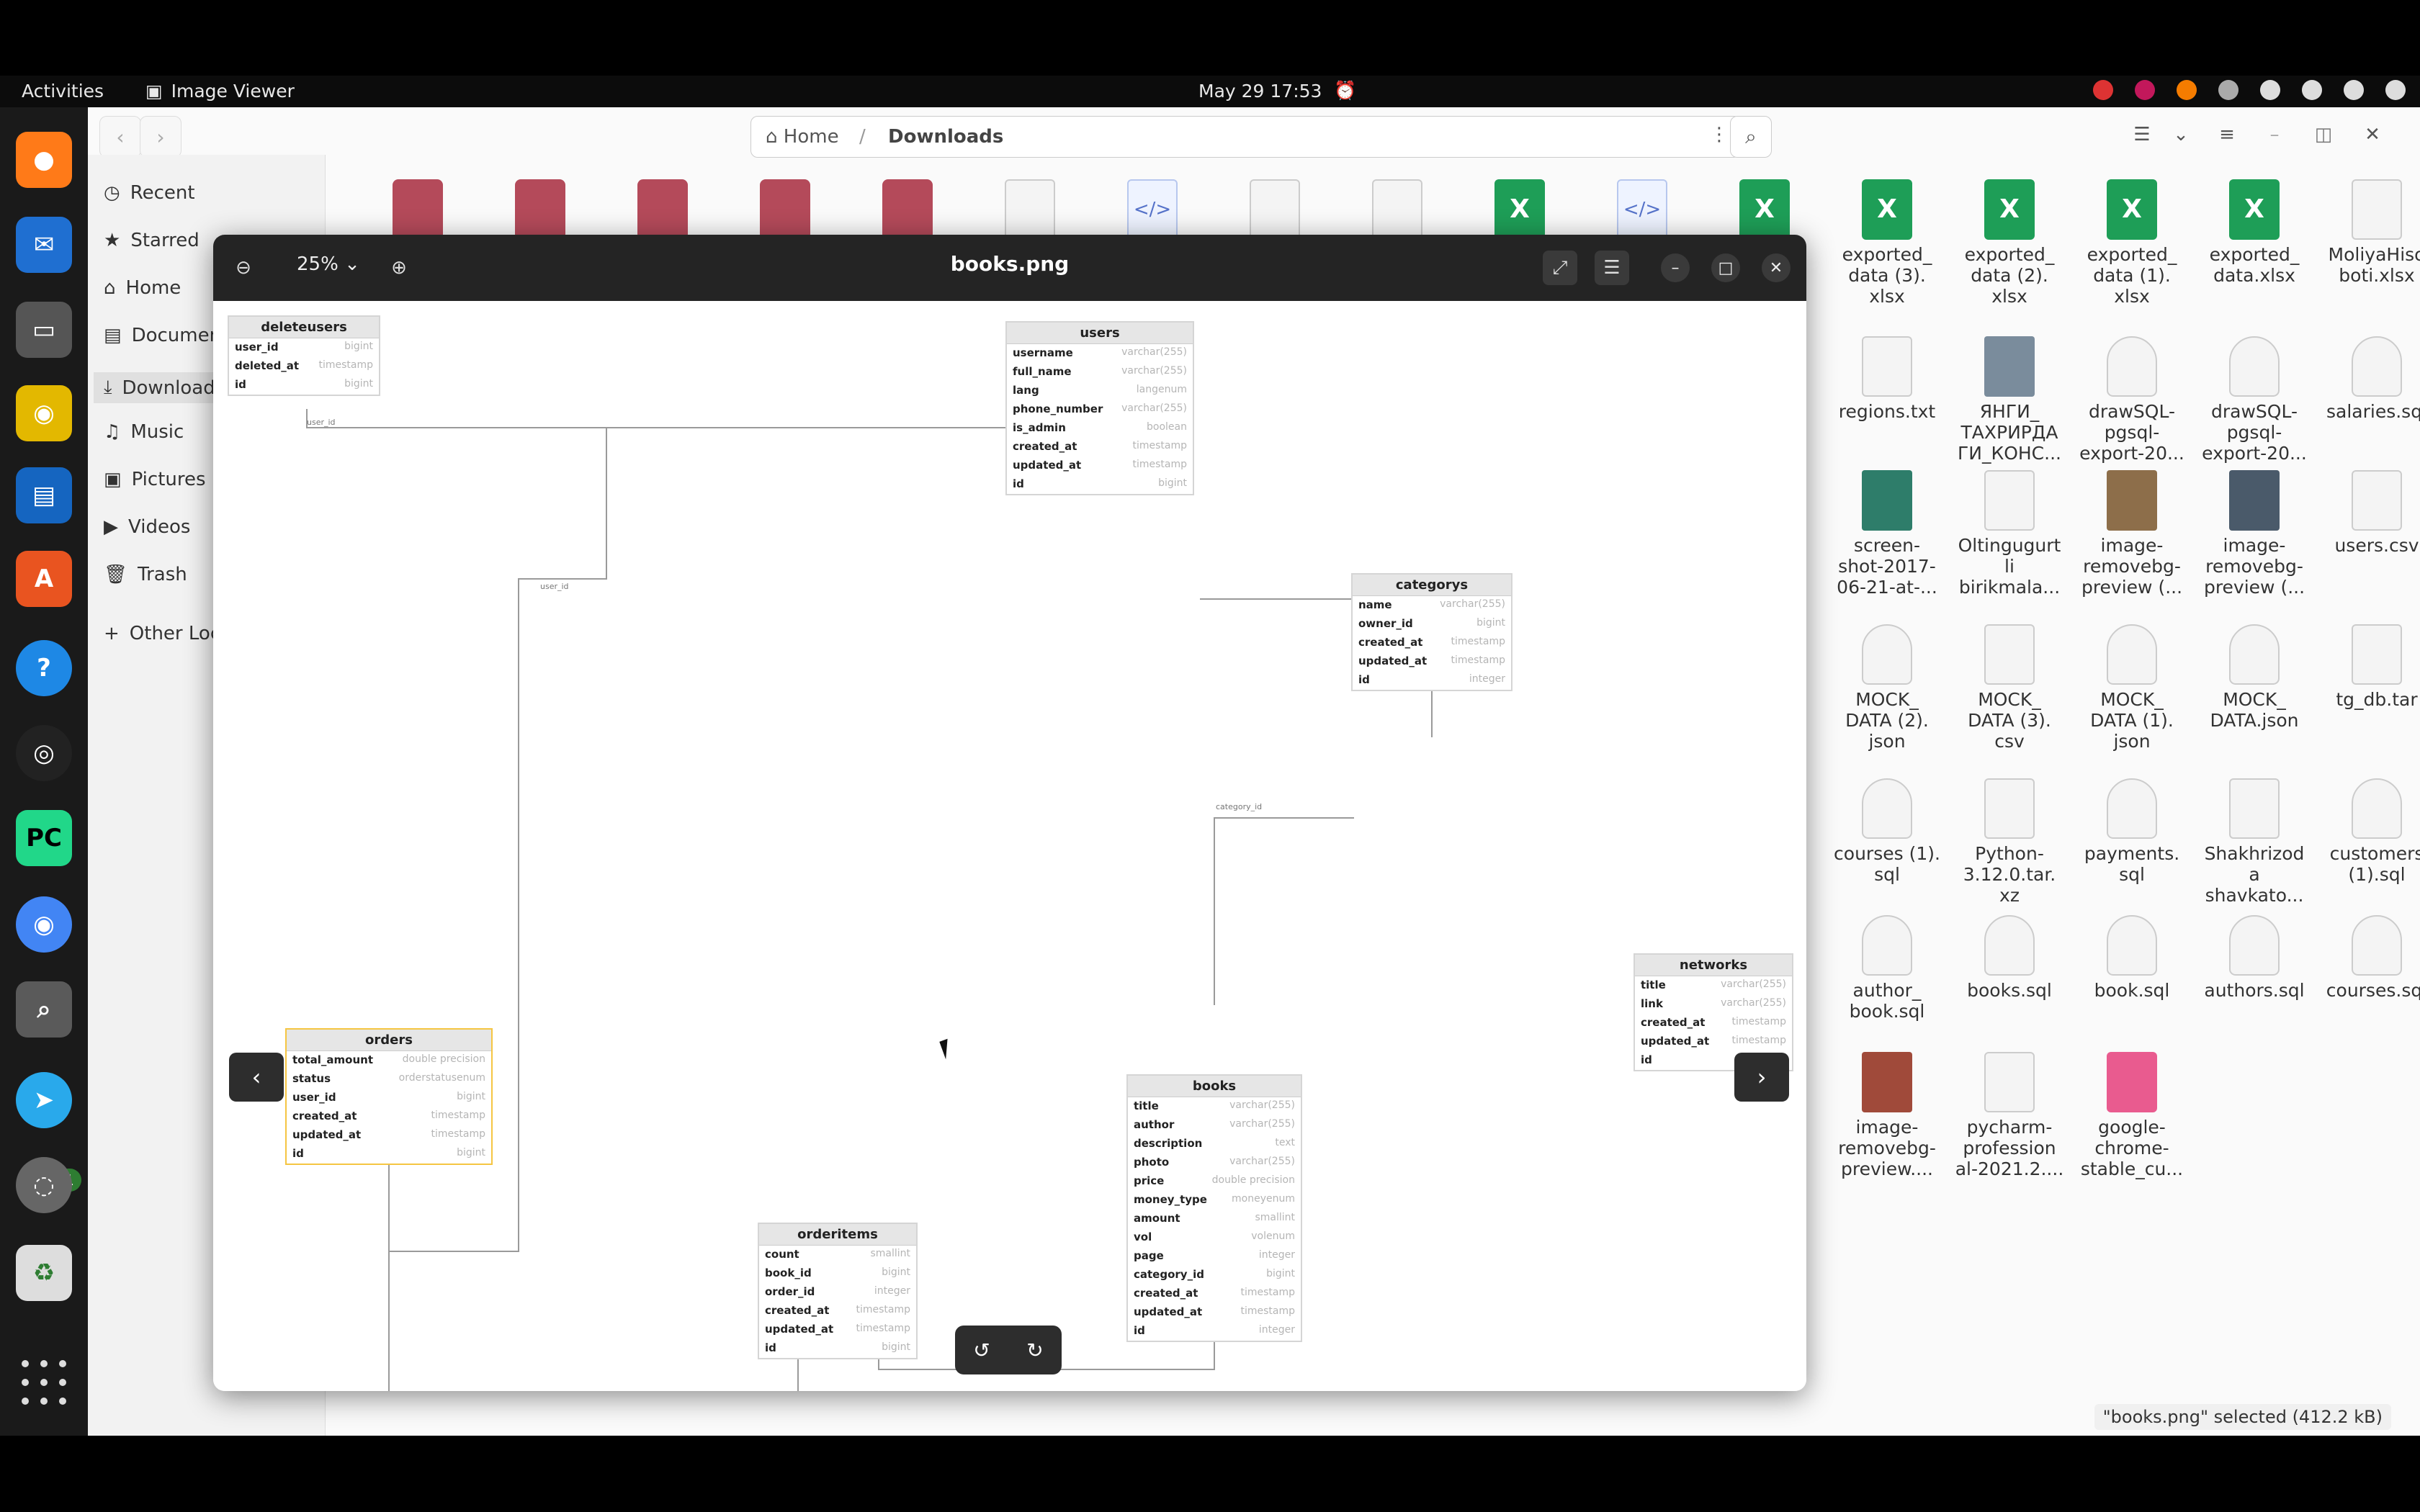  Describe the element at coordinates (149, 193) in the screenshot. I see `sidebar-item-recent: ◷ Recent` at that location.